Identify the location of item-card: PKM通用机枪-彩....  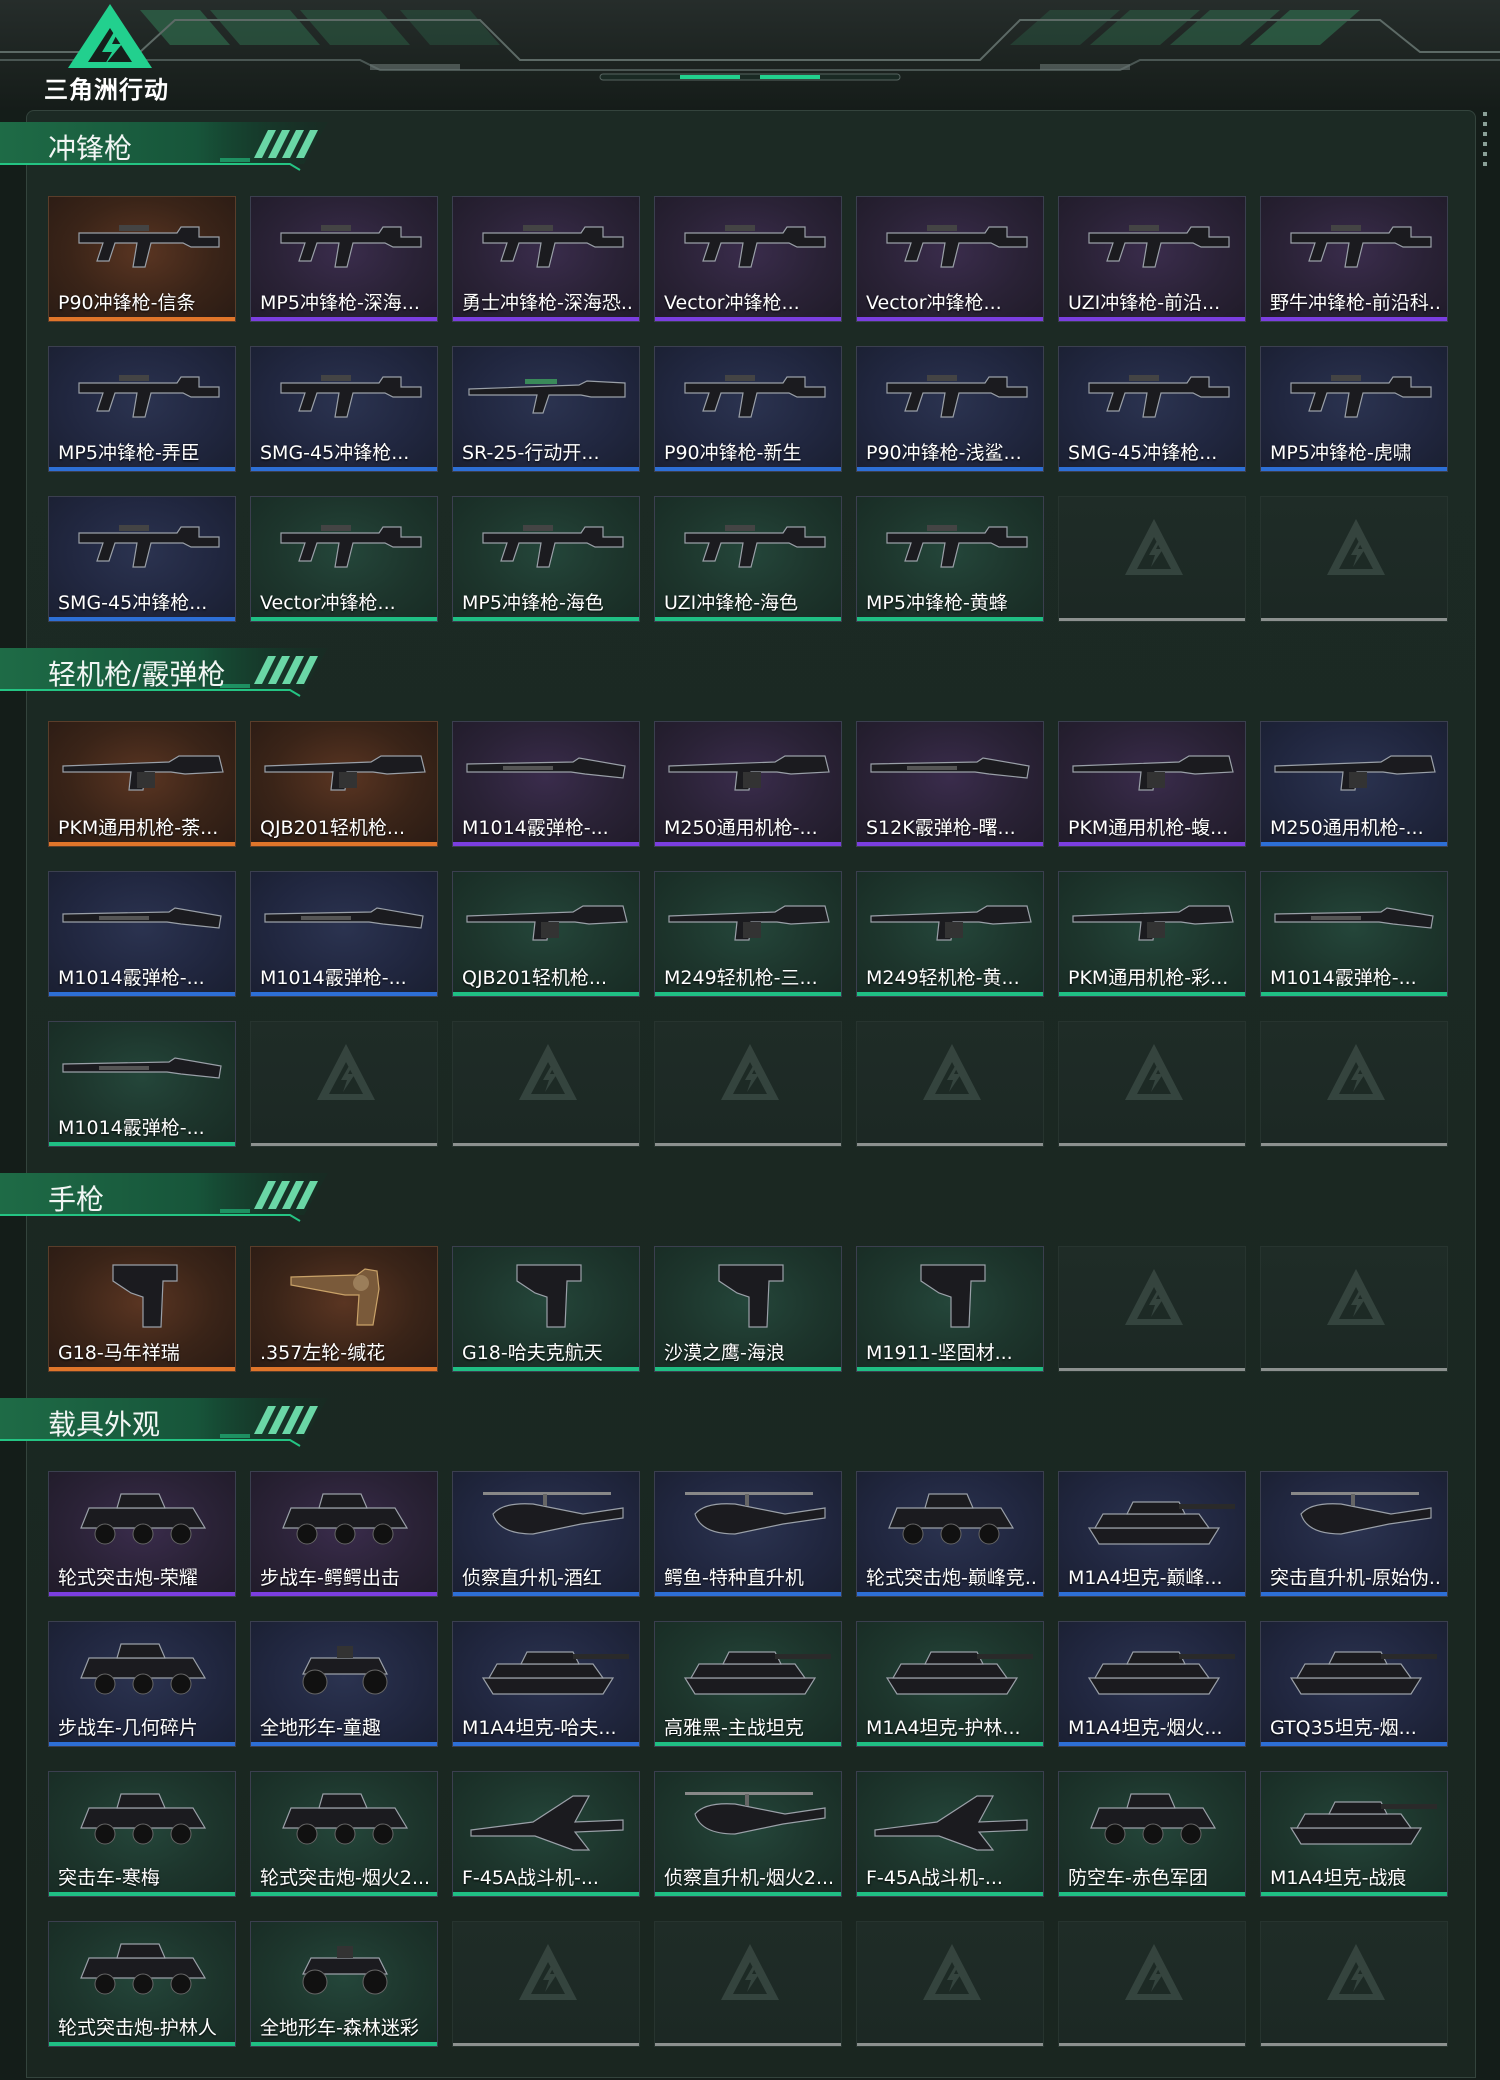
(1152, 934).